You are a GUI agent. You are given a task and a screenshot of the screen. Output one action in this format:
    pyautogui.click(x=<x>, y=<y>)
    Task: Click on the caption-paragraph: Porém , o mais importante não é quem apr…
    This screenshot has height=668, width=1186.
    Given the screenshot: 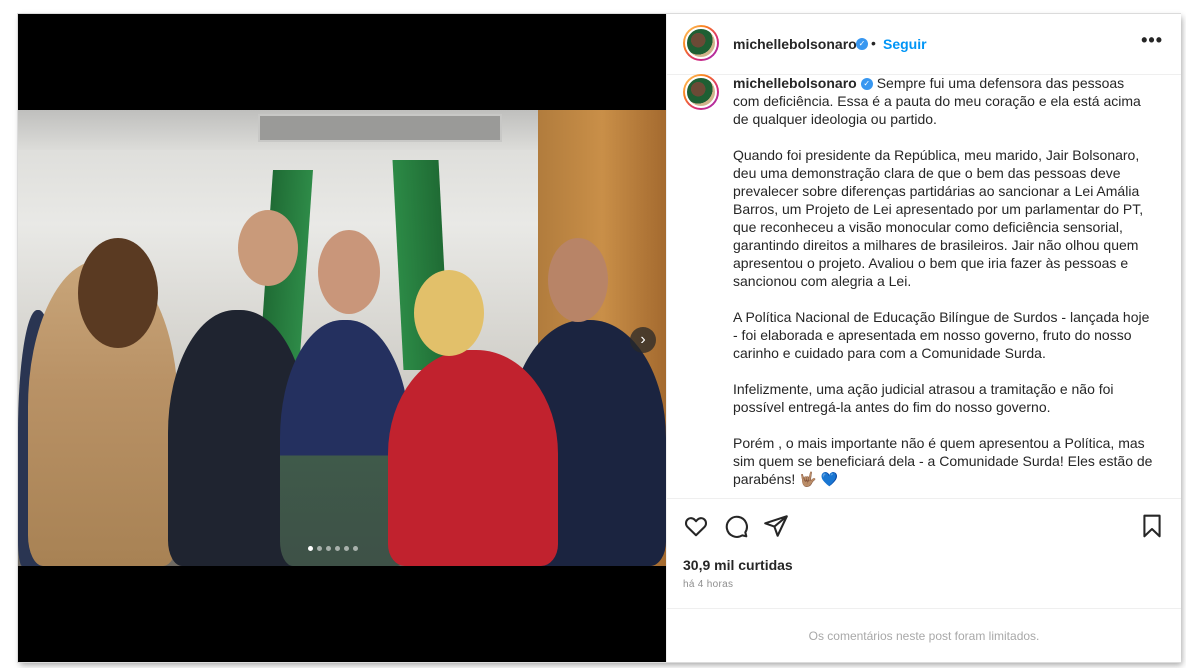 What is the action you would take?
    pyautogui.click(x=943, y=461)
    